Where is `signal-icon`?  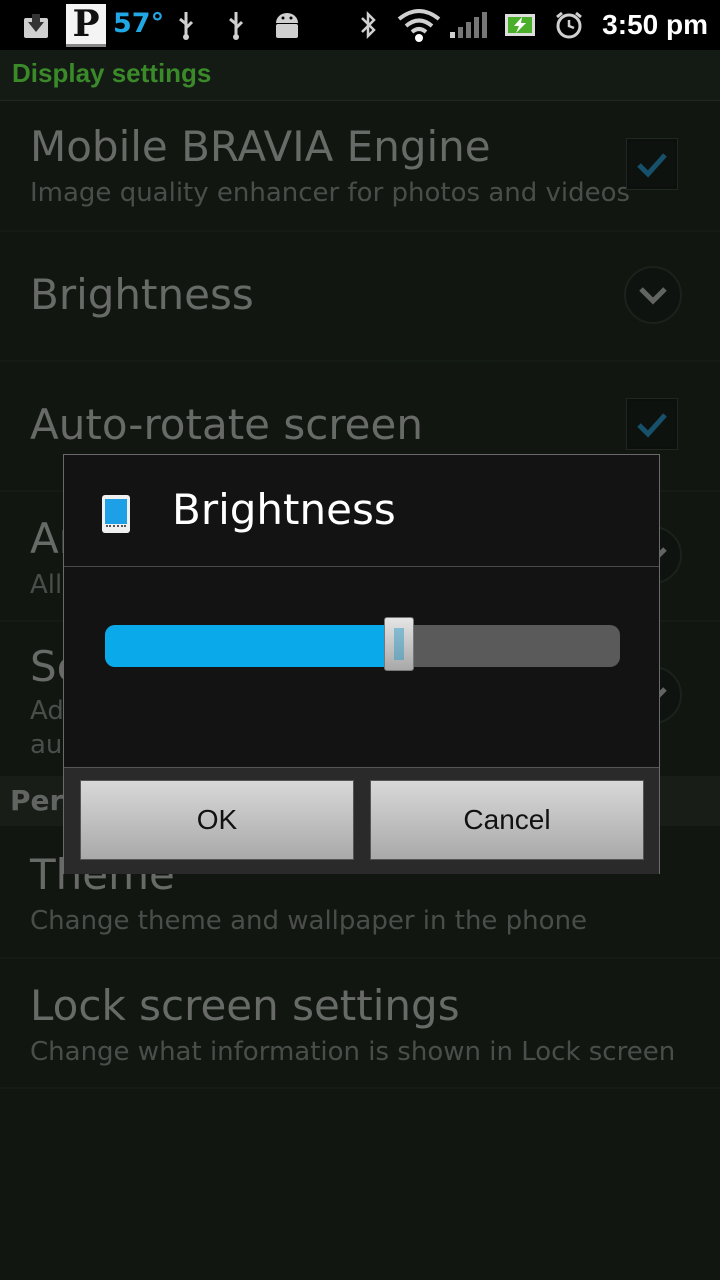 signal-icon is located at coordinates (470, 25).